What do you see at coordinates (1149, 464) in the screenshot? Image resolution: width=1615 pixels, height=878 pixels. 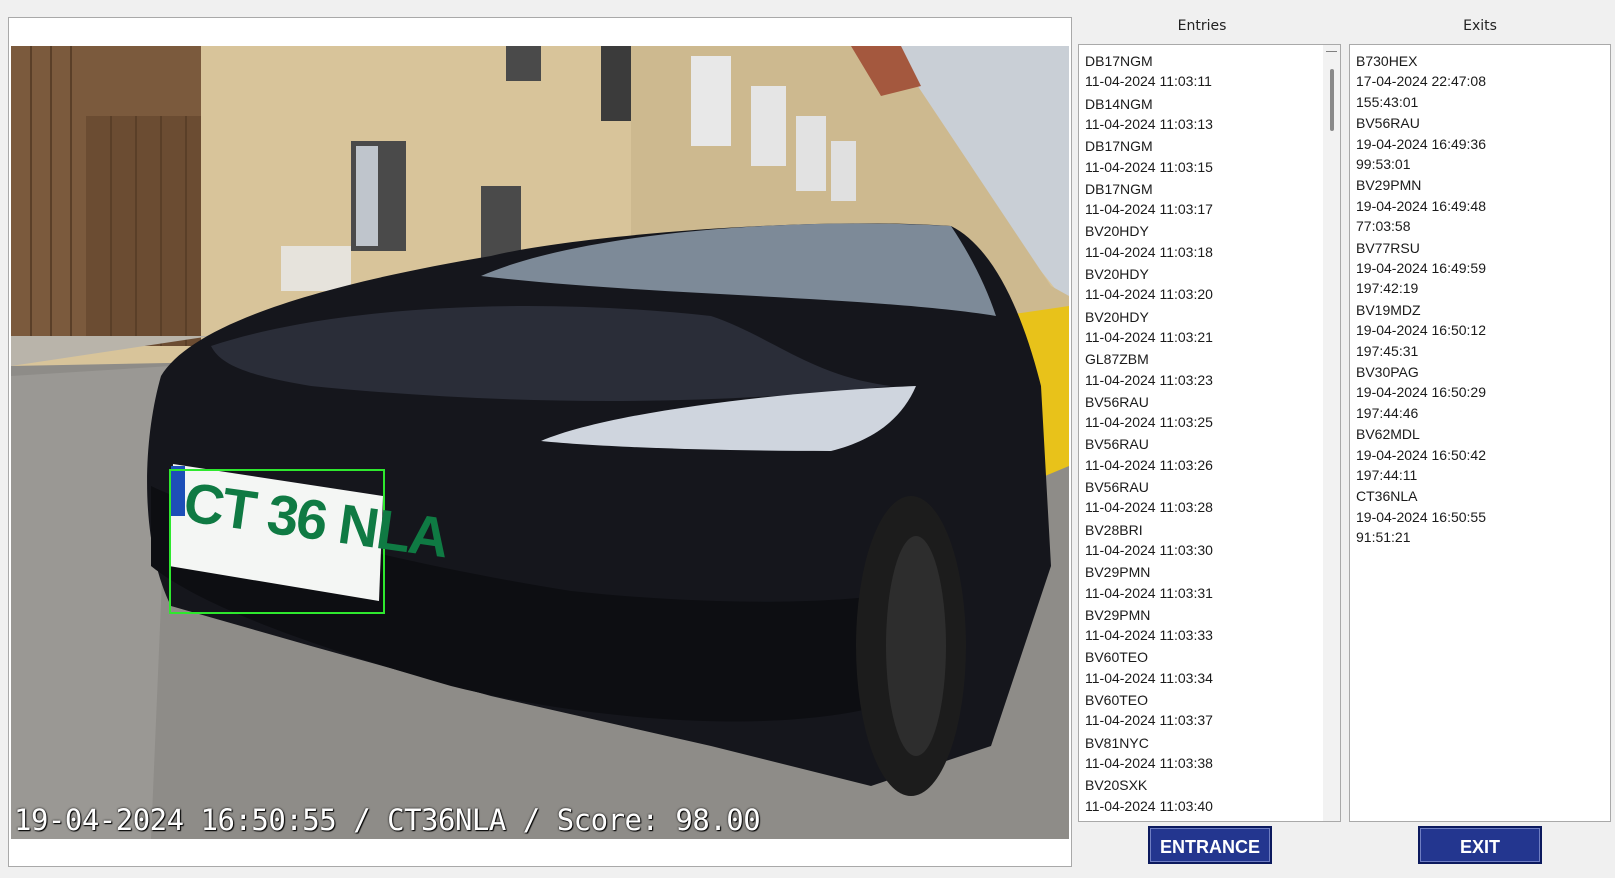 I see `entry-time: 11-04-2024 11:03:26` at bounding box center [1149, 464].